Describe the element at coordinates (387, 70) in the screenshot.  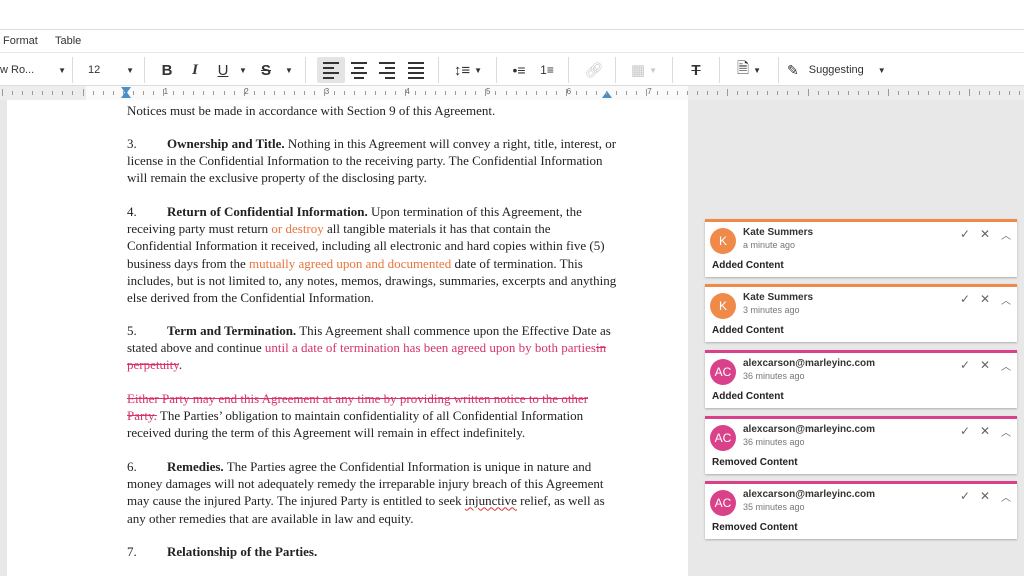
I see `align-right-button` at that location.